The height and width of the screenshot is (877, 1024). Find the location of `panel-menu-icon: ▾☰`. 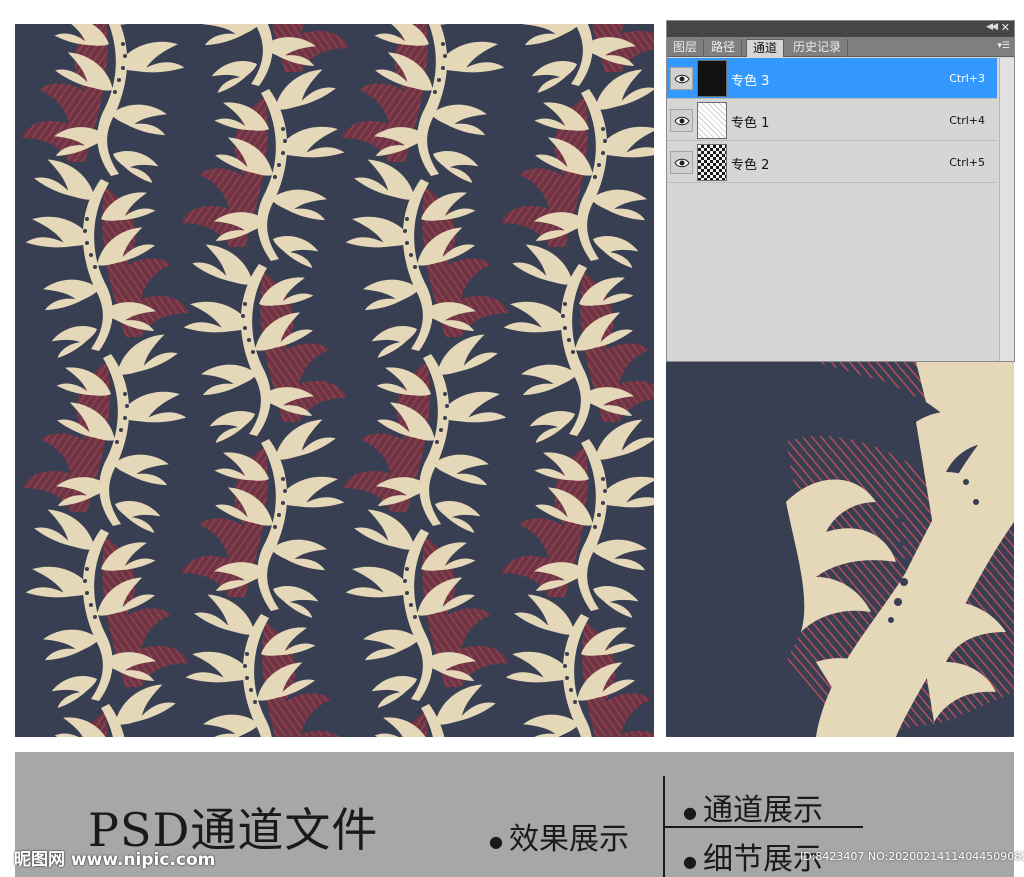

panel-menu-icon: ▾☰ is located at coordinates (1003, 46).